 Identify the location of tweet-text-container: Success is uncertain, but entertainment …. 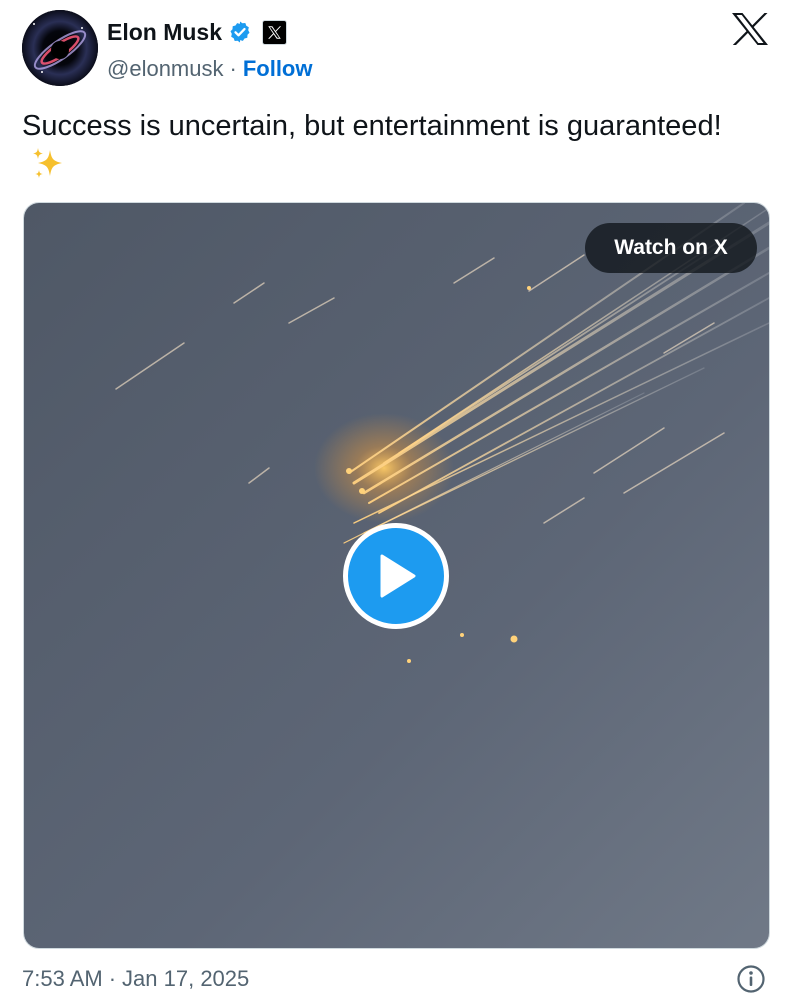
(392, 149).